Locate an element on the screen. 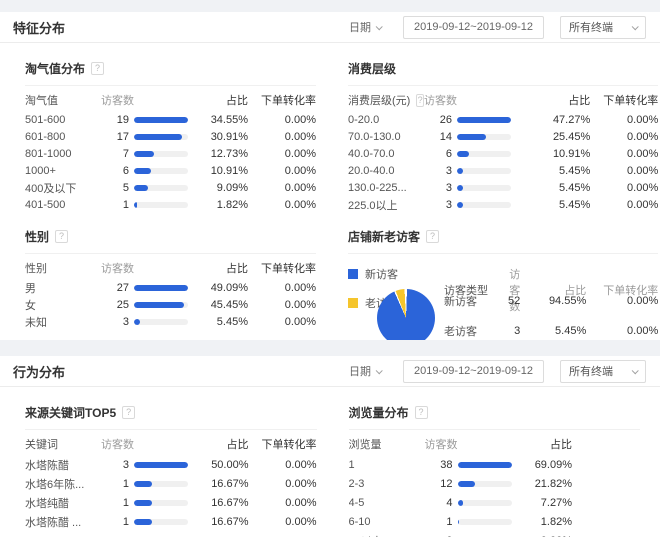 The width and height of the screenshot is (660, 537). visitor-count: 27 is located at coordinates (122, 287).